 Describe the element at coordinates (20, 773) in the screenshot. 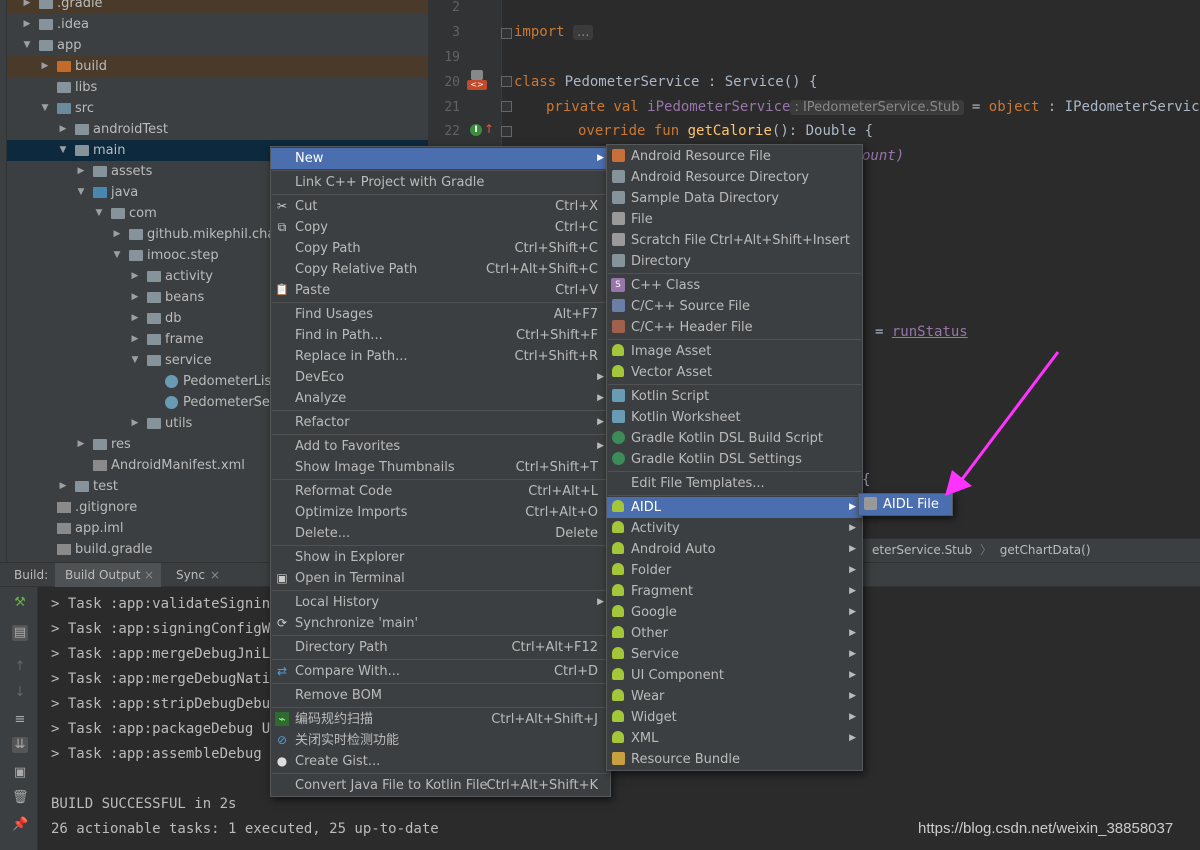

I see `print-icon: ▣` at that location.